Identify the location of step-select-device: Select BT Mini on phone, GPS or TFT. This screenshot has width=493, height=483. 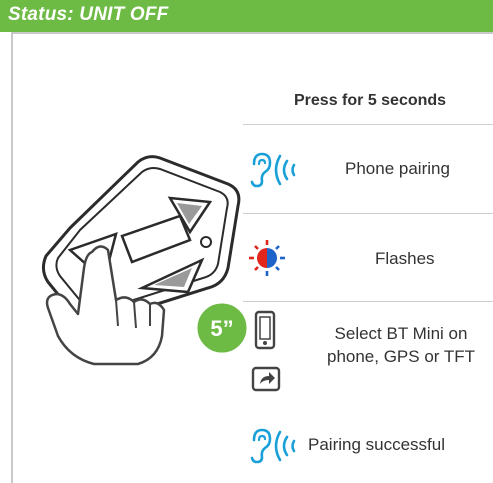
(368, 352).